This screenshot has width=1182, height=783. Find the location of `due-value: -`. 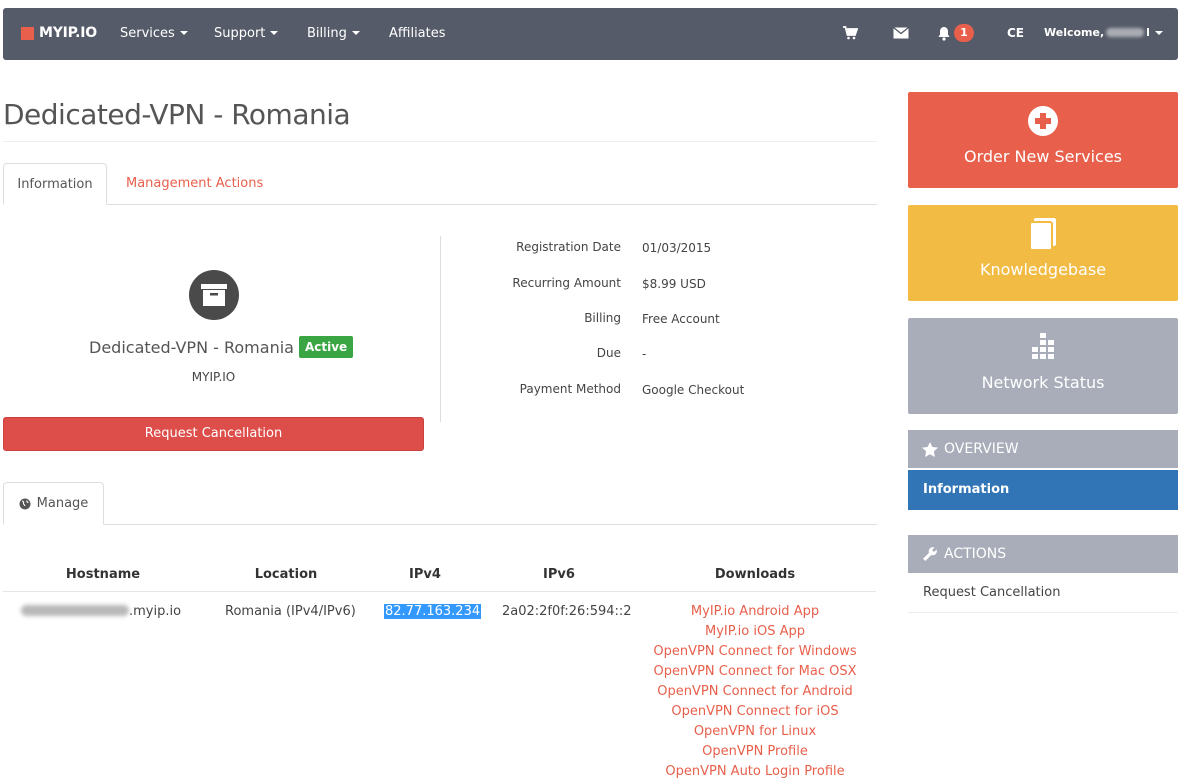

due-value: - is located at coordinates (644, 354).